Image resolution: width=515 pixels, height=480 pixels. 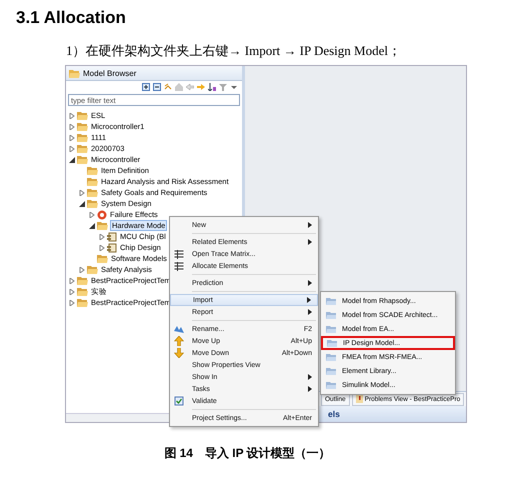 What do you see at coordinates (334, 414) in the screenshot?
I see `panel-title: els` at bounding box center [334, 414].